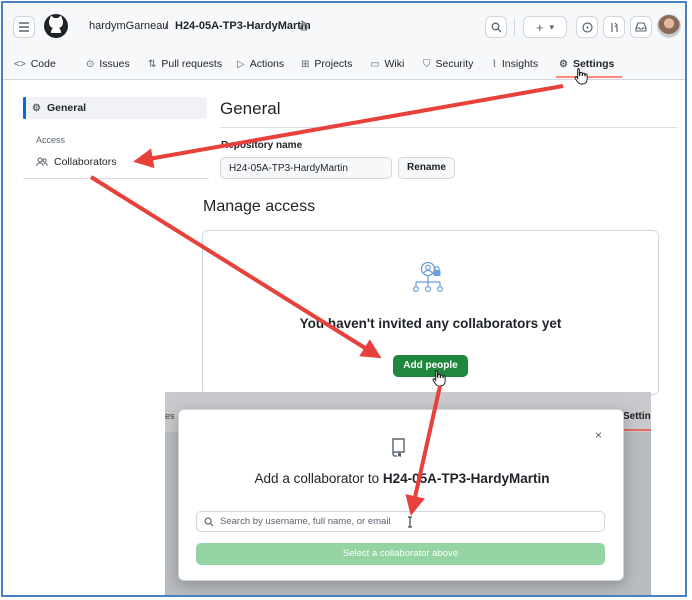 Image resolution: width=692 pixels, height=600 pixels. I want to click on selected-tab-indicator, so click(589, 77).